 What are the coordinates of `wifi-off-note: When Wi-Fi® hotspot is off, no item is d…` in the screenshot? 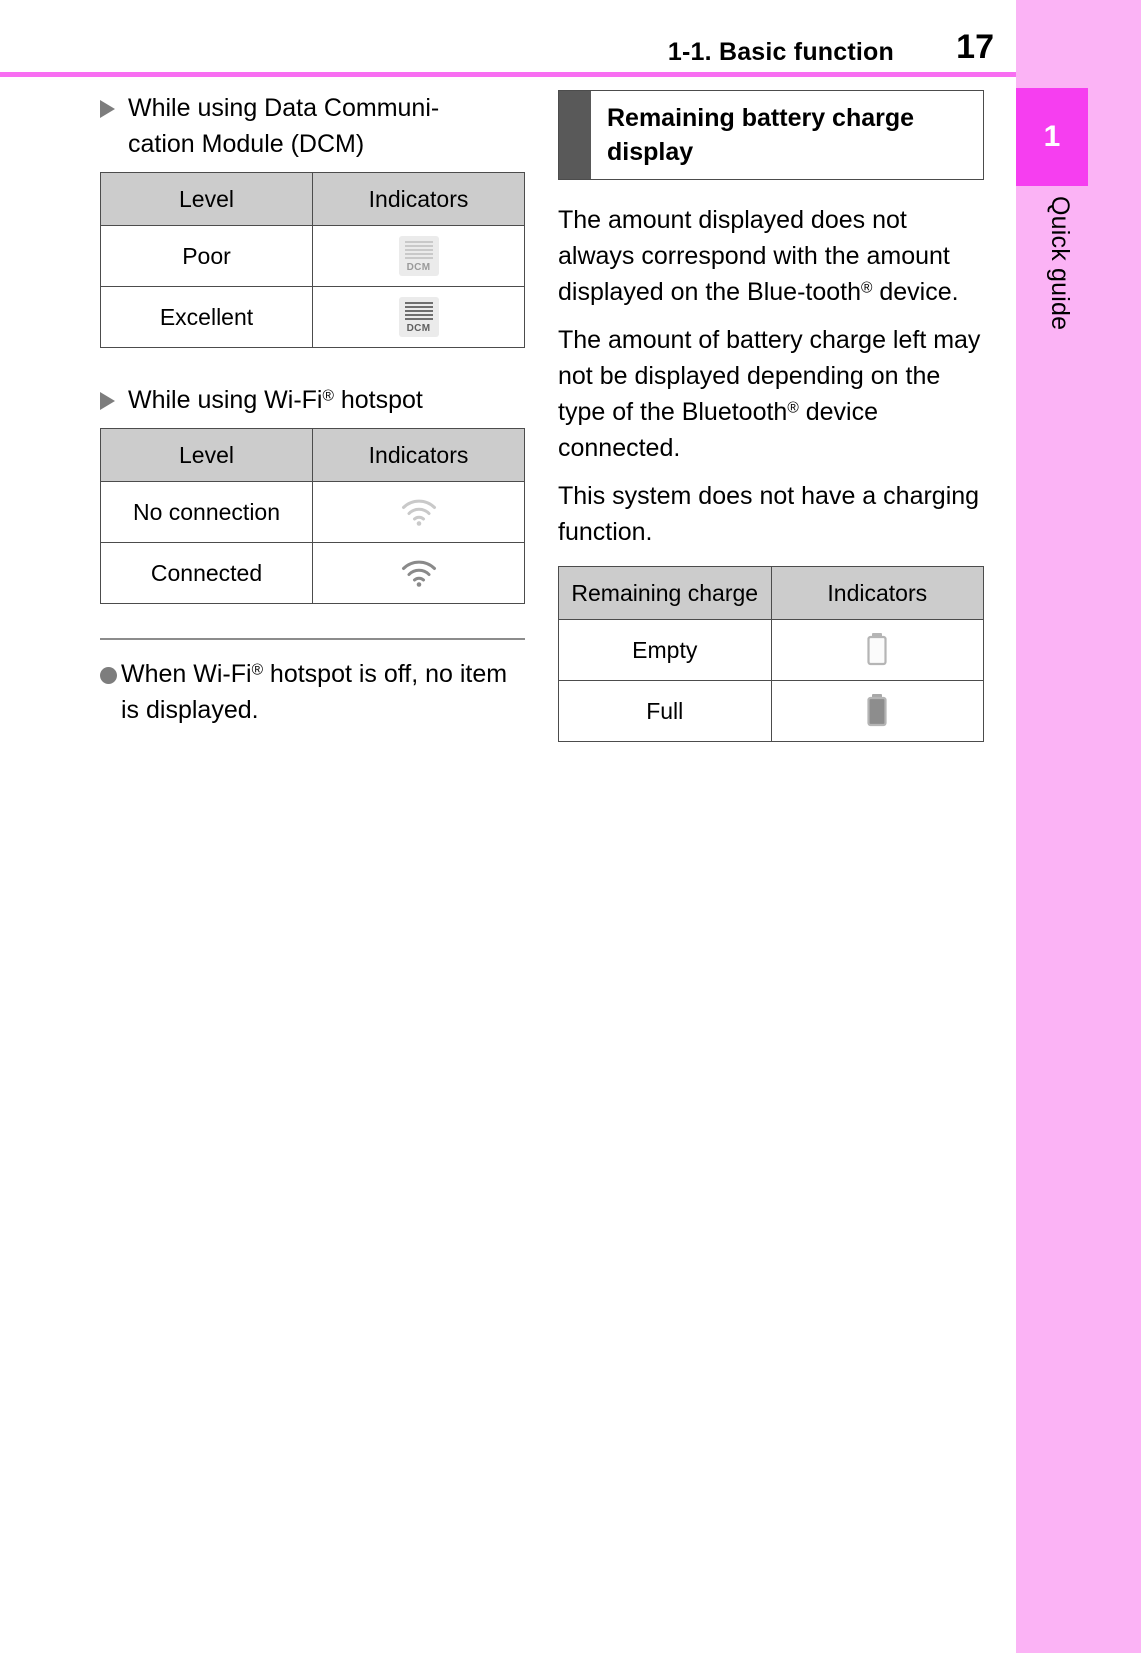 It's located at (312, 692).